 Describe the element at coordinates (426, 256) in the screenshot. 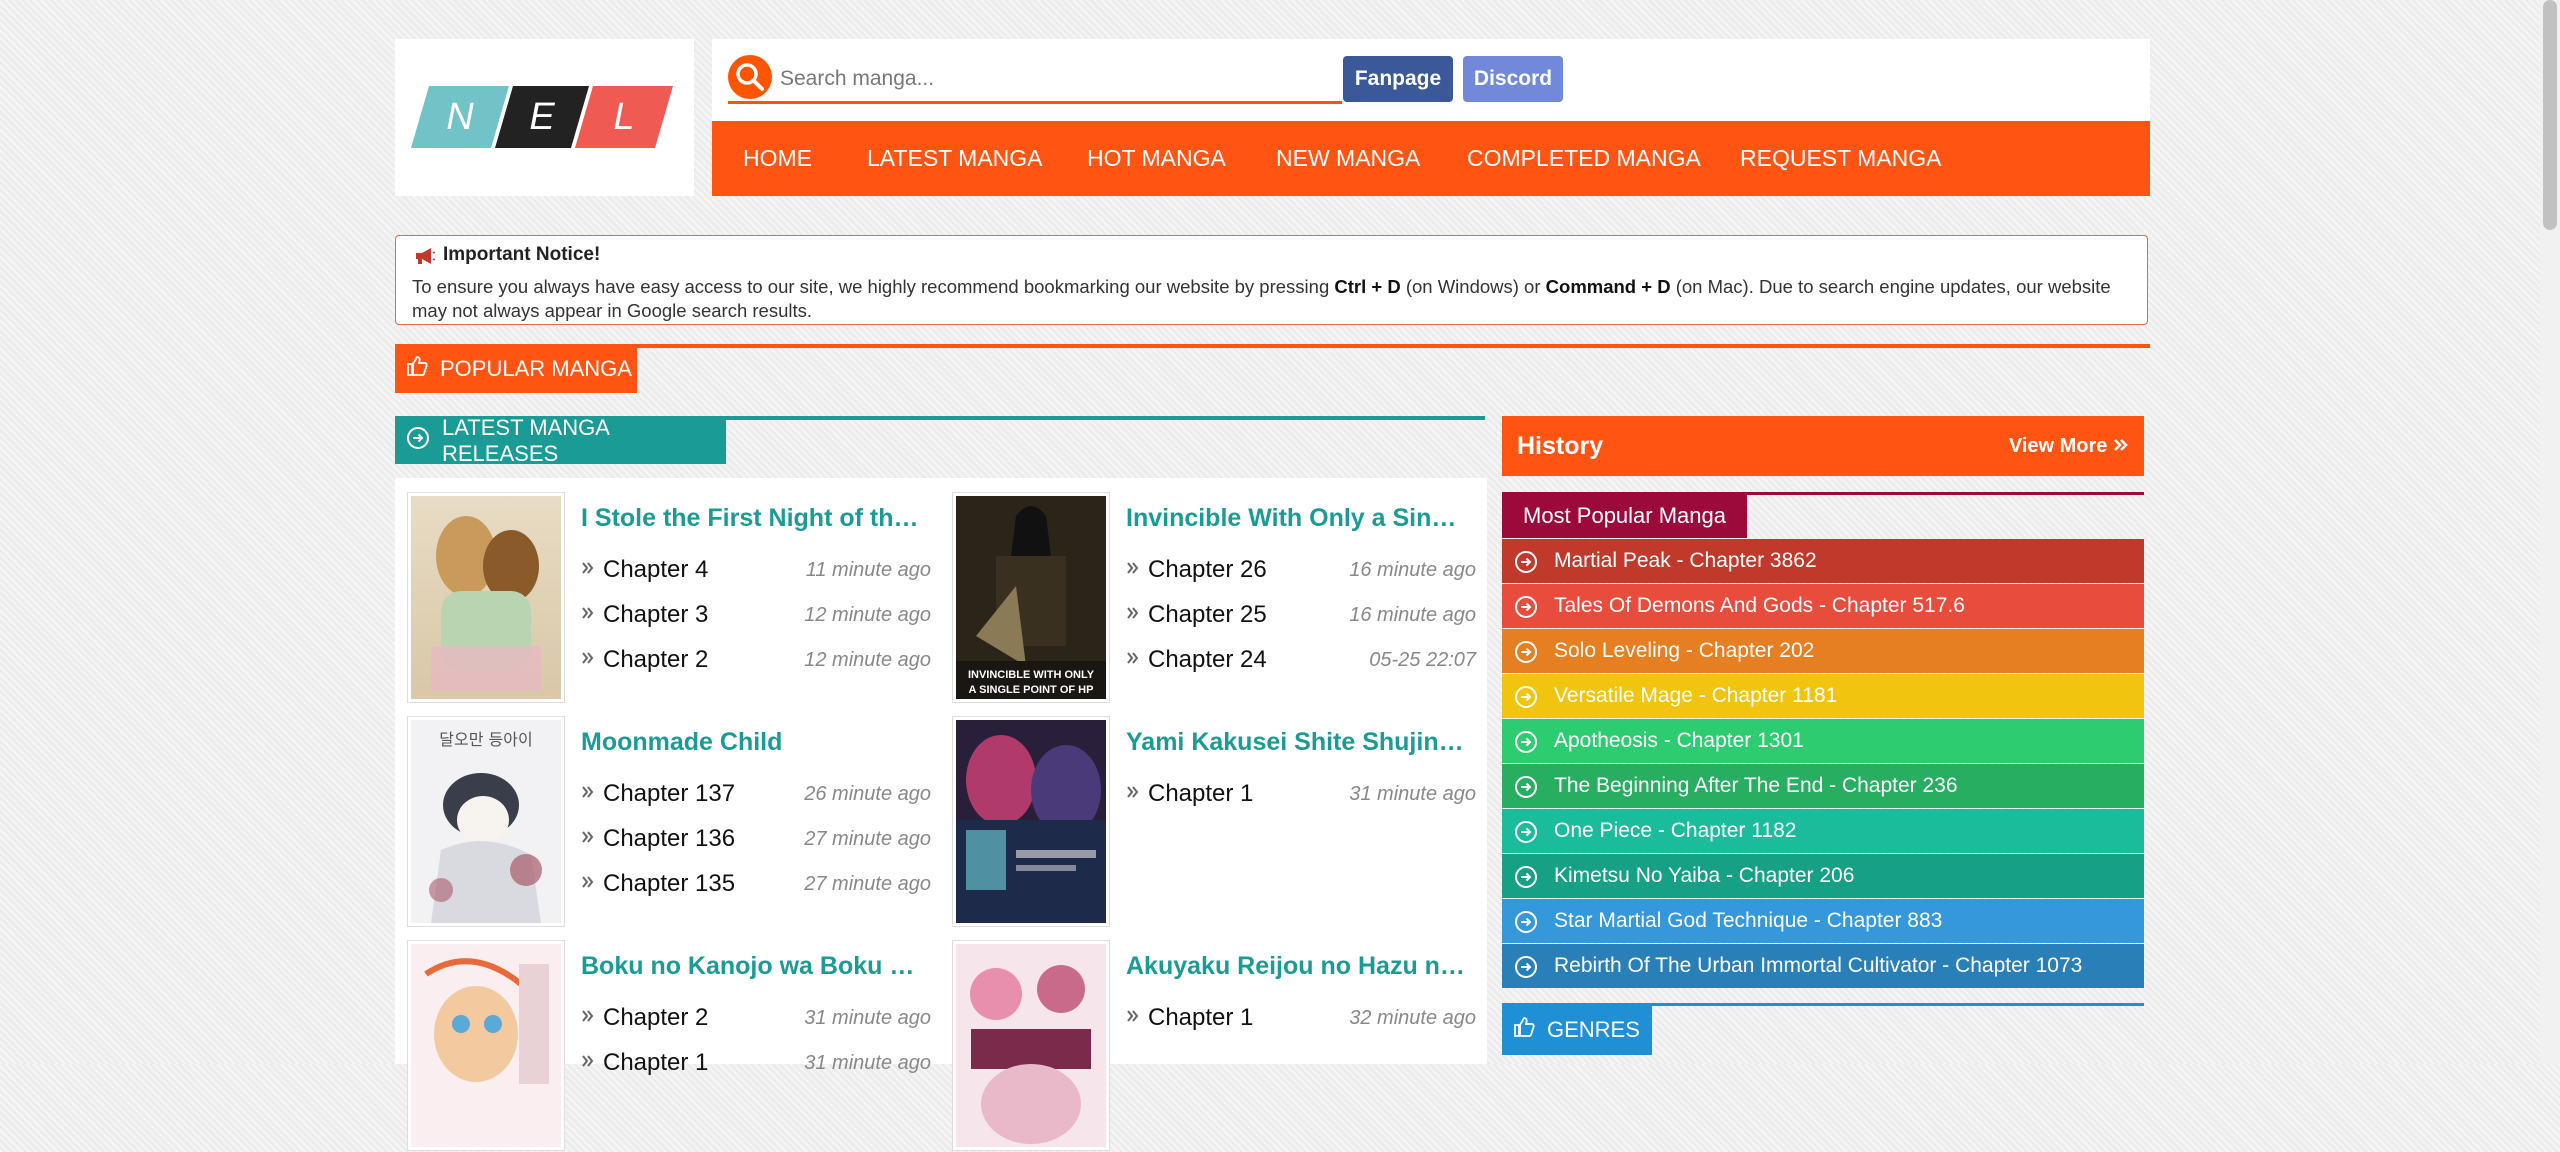

I see `megaphone-icon` at that location.